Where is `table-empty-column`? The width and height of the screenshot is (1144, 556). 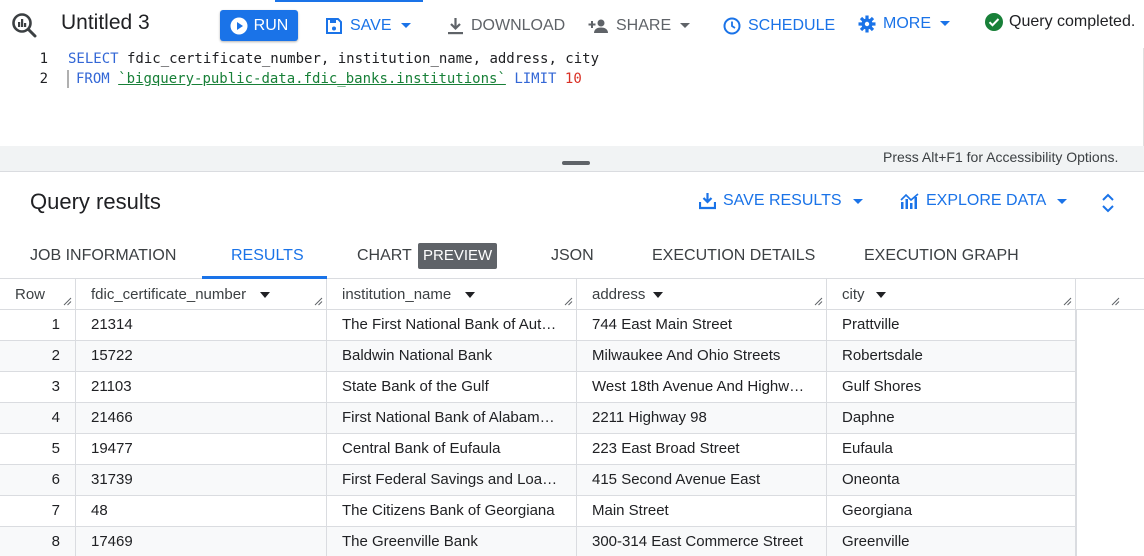 table-empty-column is located at coordinates (1110, 433).